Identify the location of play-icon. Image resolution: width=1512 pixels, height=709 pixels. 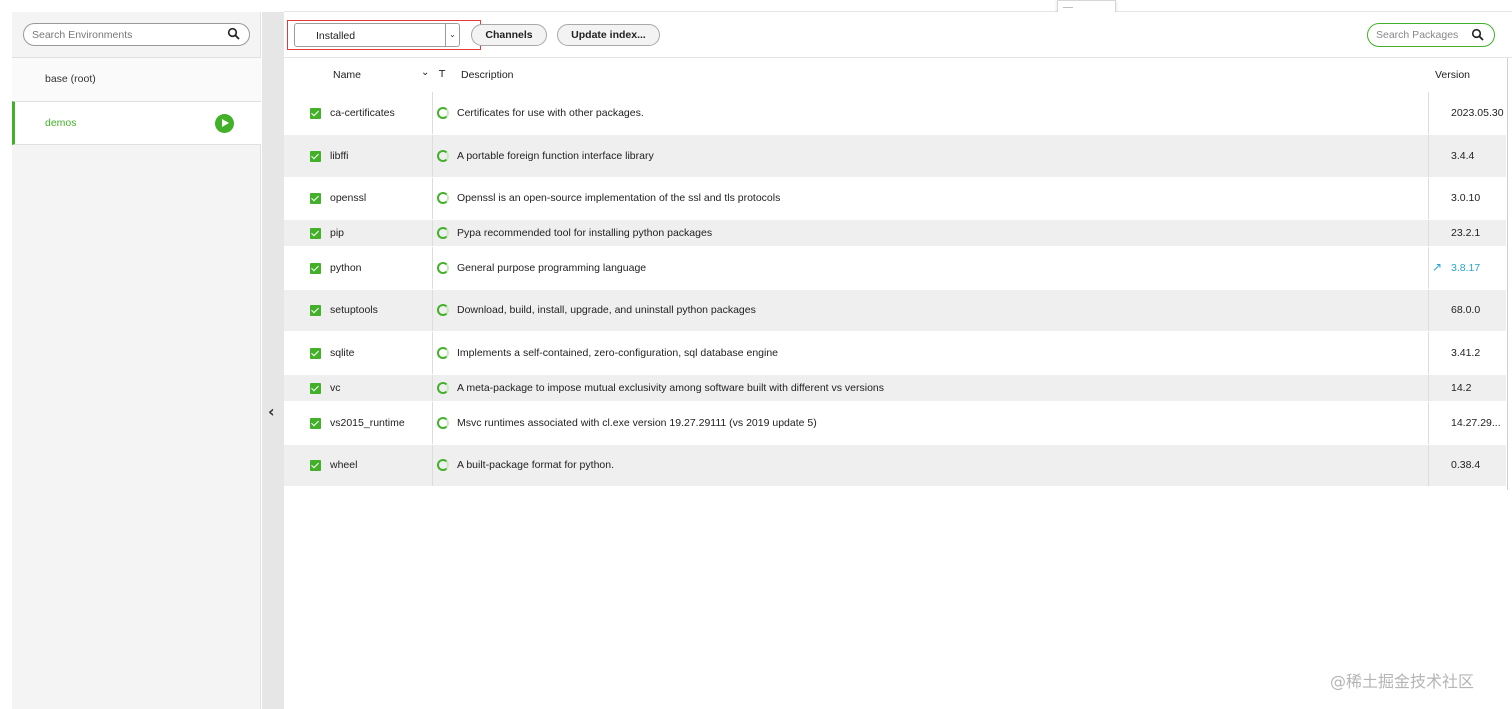
(224, 123).